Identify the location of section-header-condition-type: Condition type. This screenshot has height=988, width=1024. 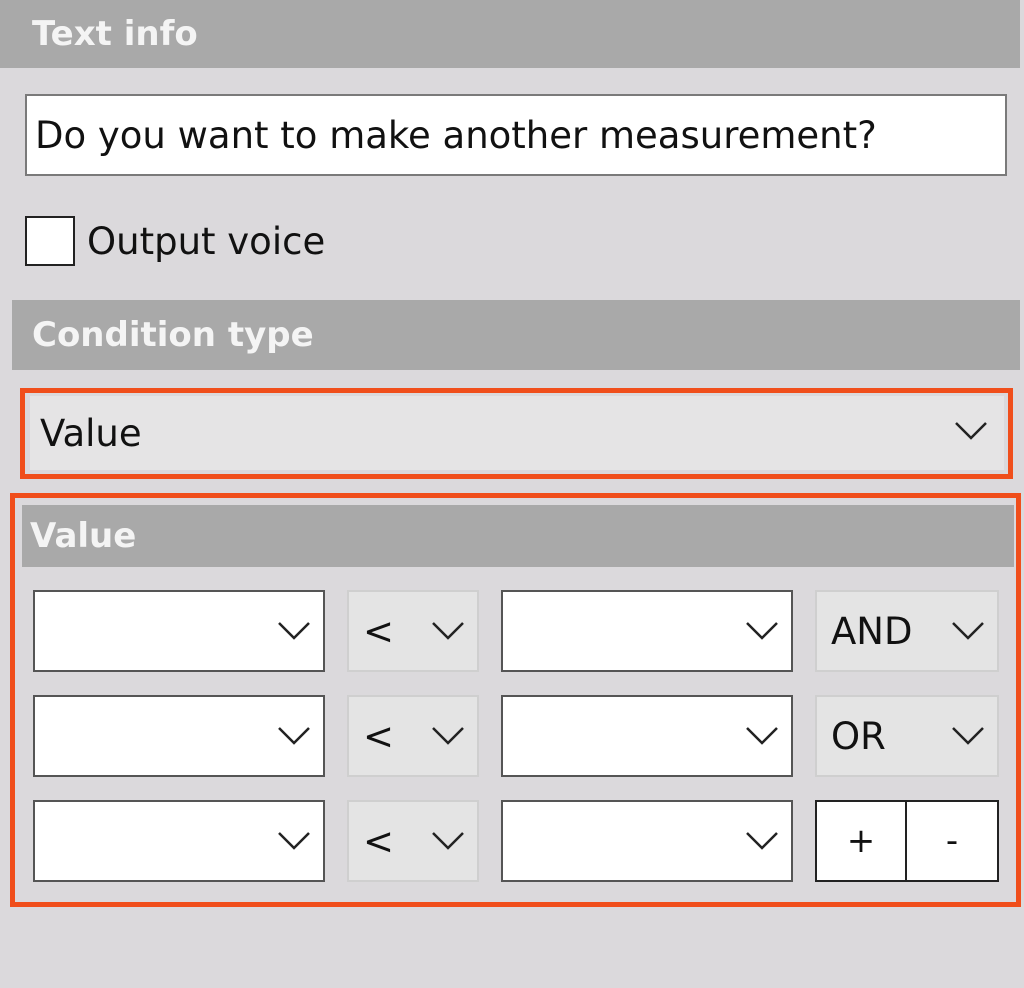
(516, 335).